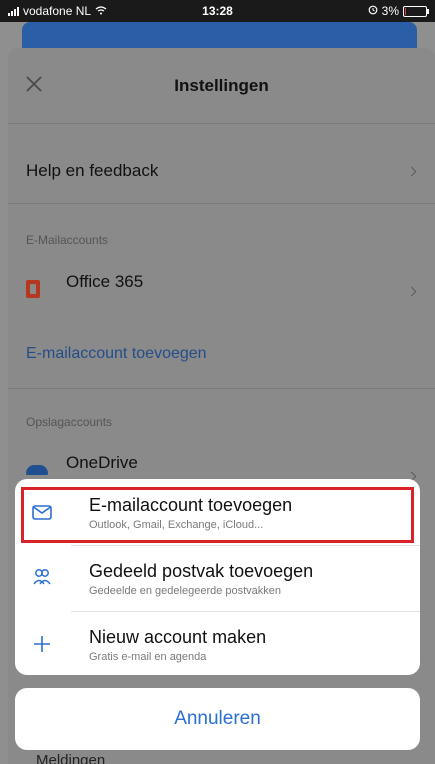  I want to click on shared-people-icon, so click(42, 578).